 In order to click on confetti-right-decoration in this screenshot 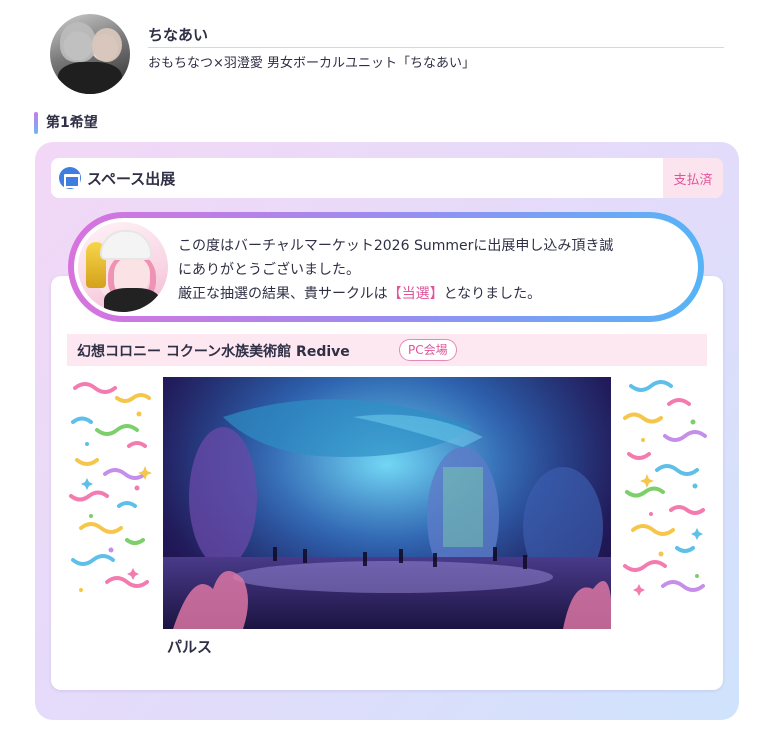, I will do `click(665, 488)`.